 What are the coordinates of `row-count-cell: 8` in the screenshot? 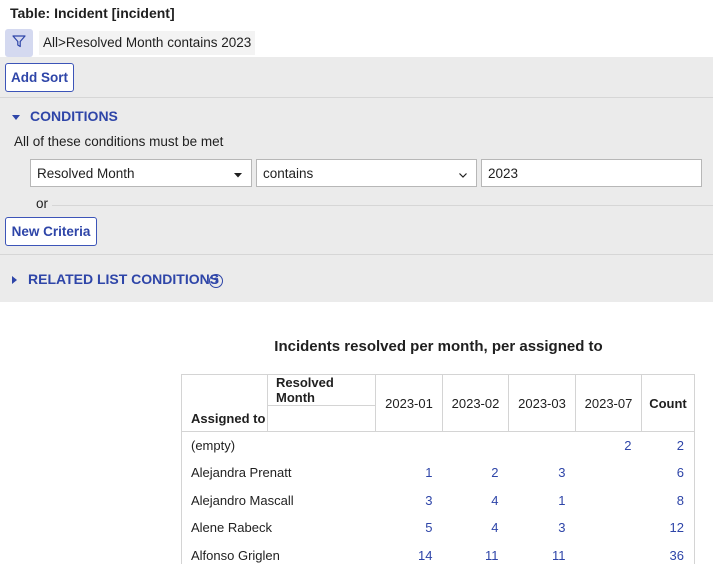 It's located at (668, 500).